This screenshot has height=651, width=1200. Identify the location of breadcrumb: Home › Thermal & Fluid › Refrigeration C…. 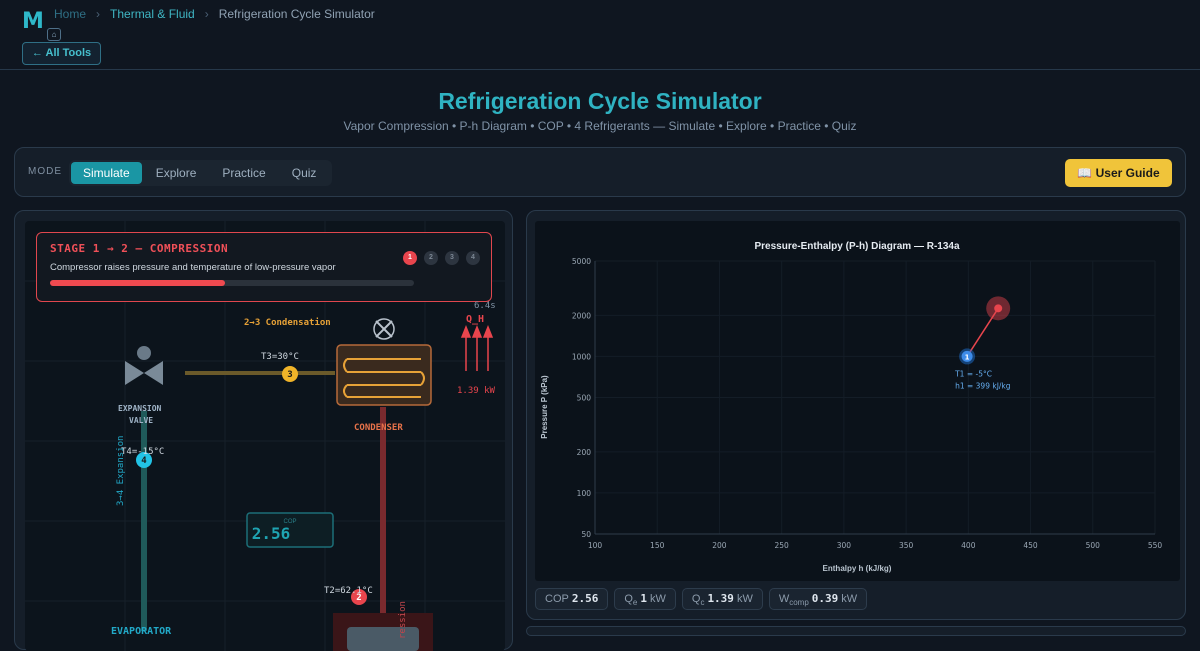
(214, 14).